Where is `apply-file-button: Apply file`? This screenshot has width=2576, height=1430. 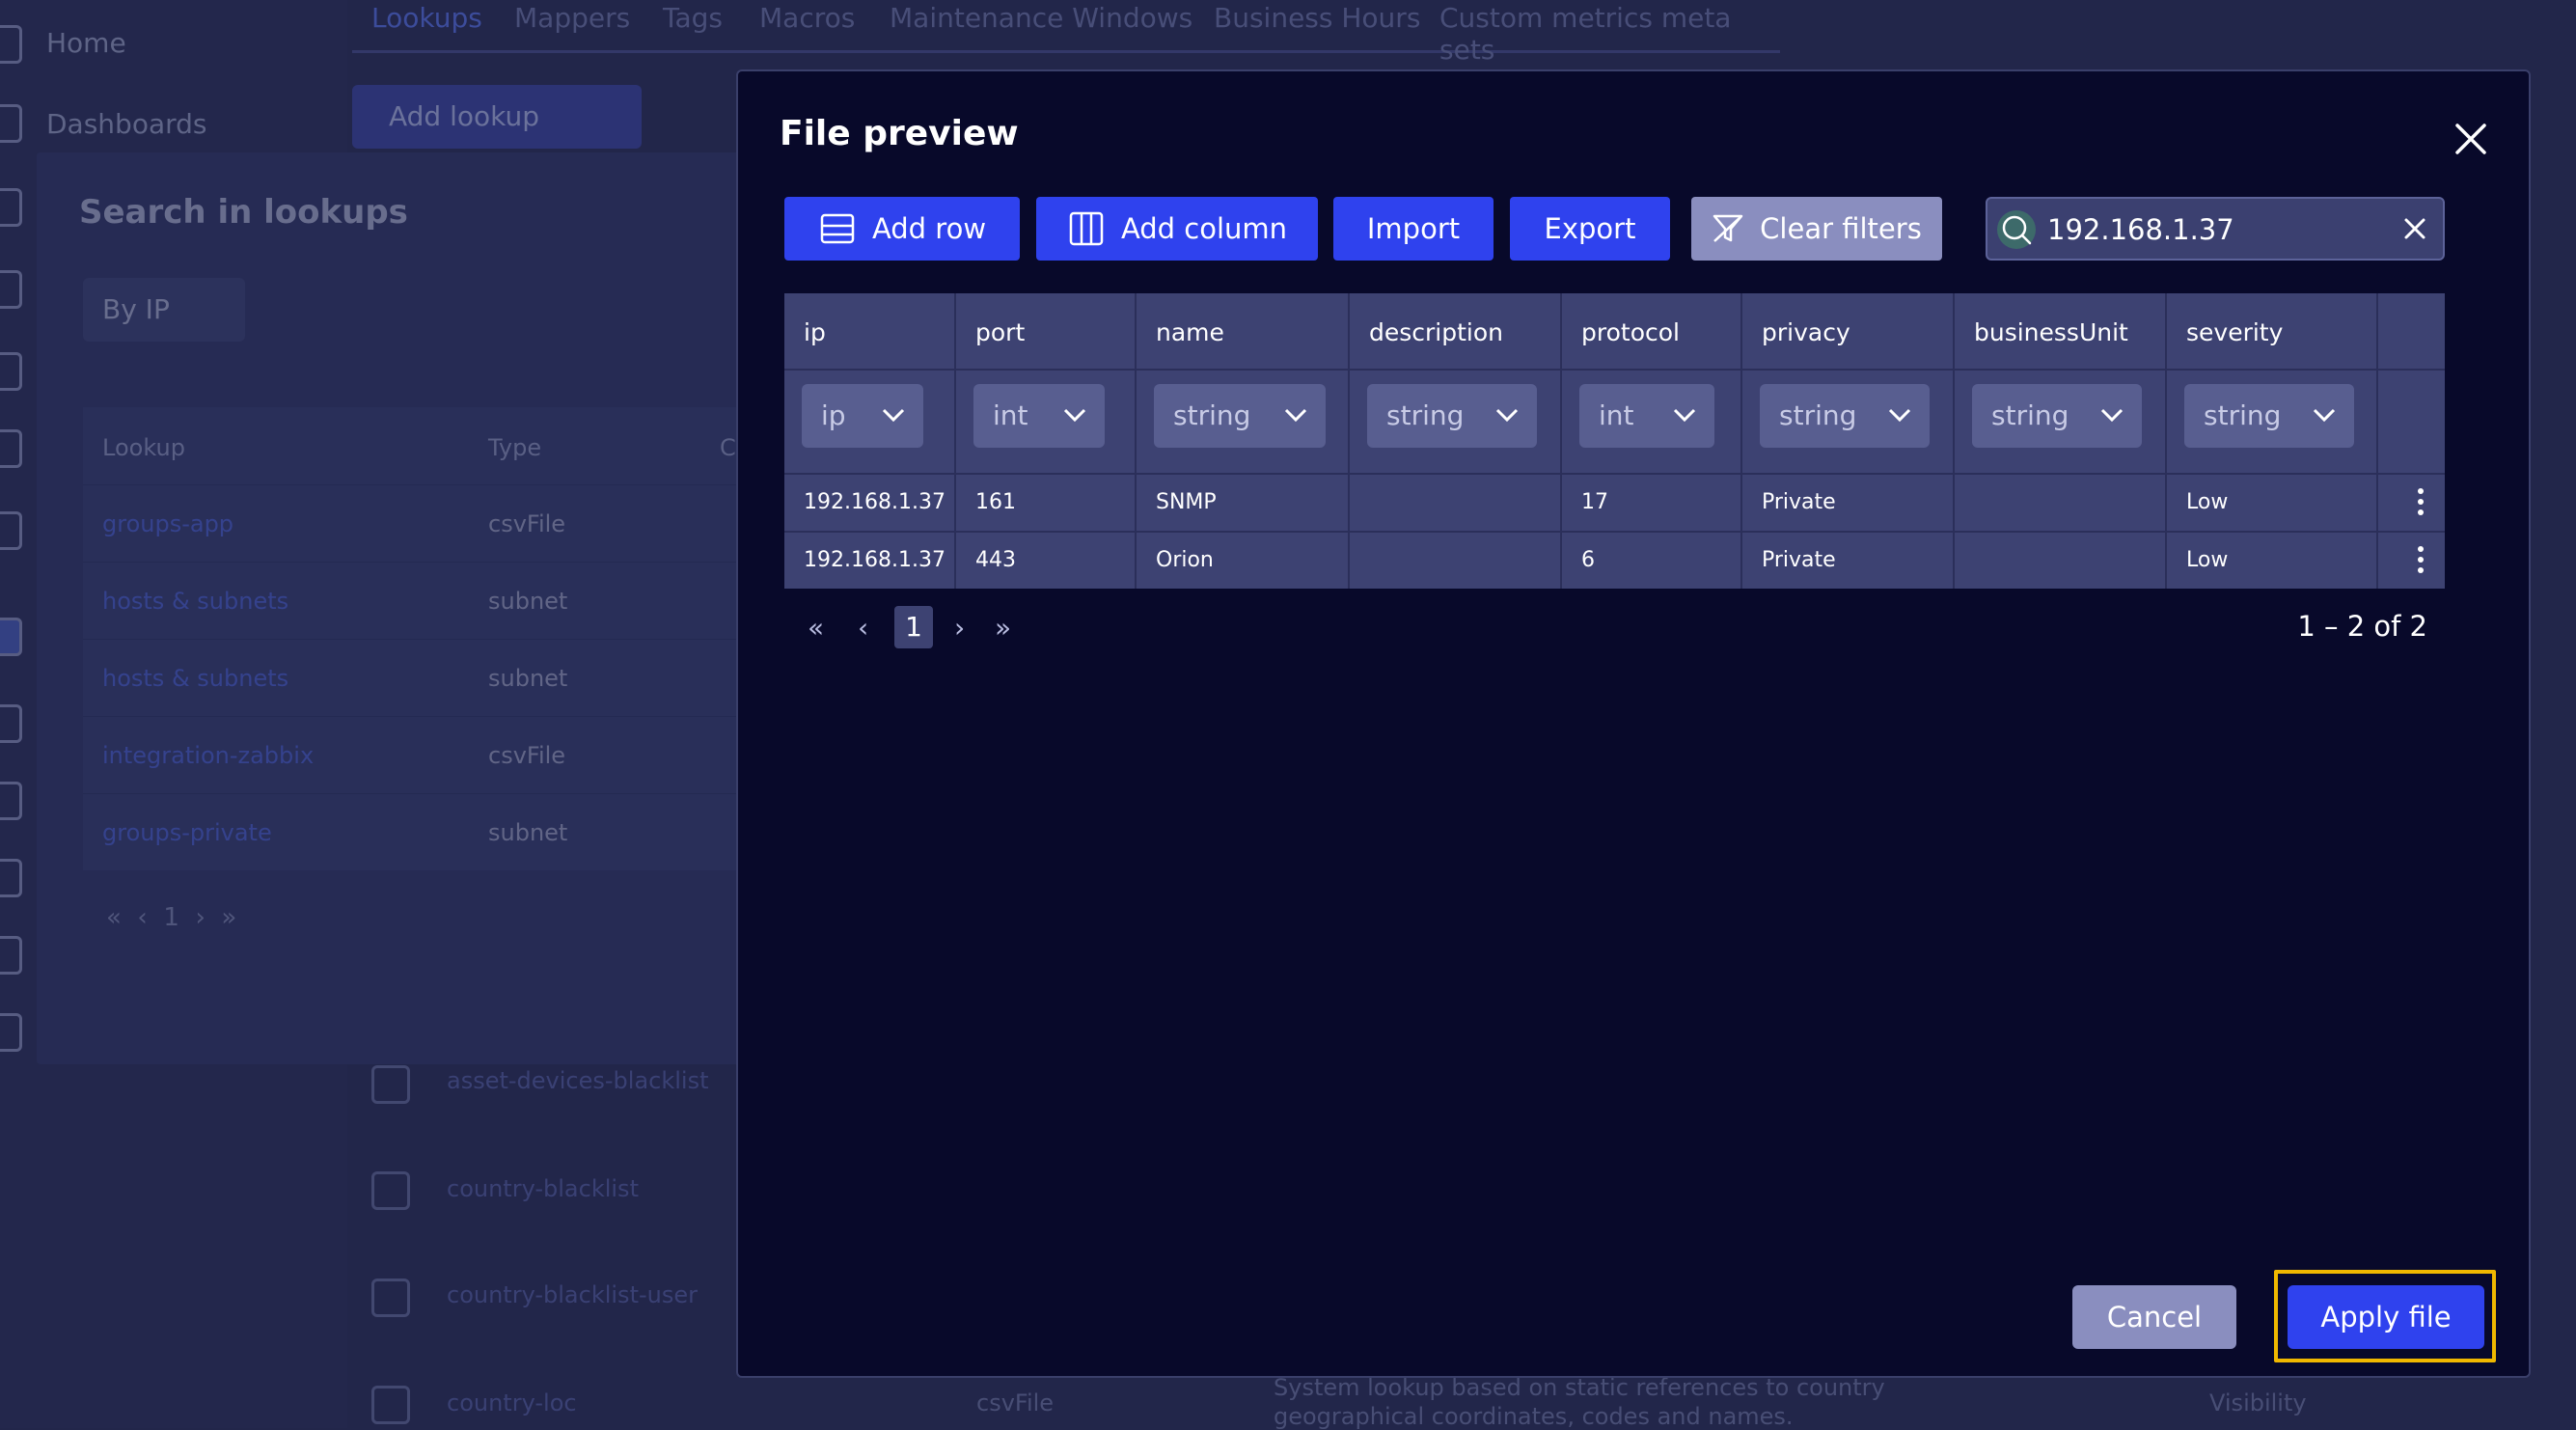 apply-file-button: Apply file is located at coordinates (2386, 1317).